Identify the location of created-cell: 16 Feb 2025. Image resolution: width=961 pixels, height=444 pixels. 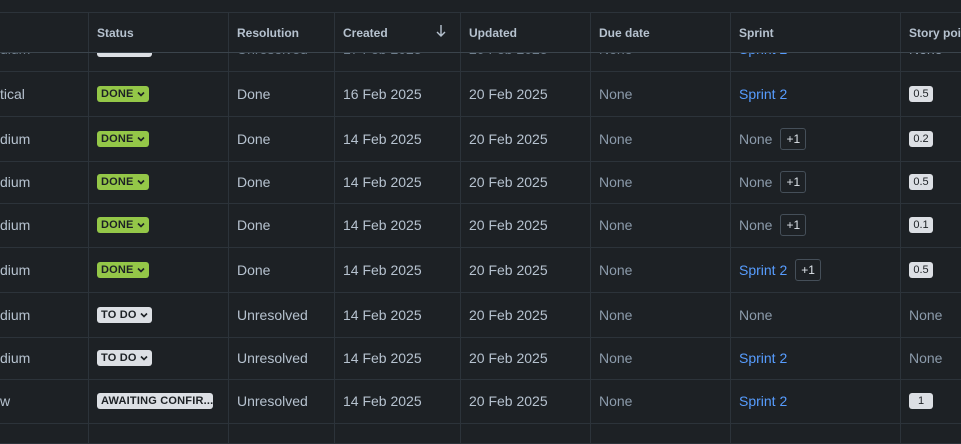
(398, 93).